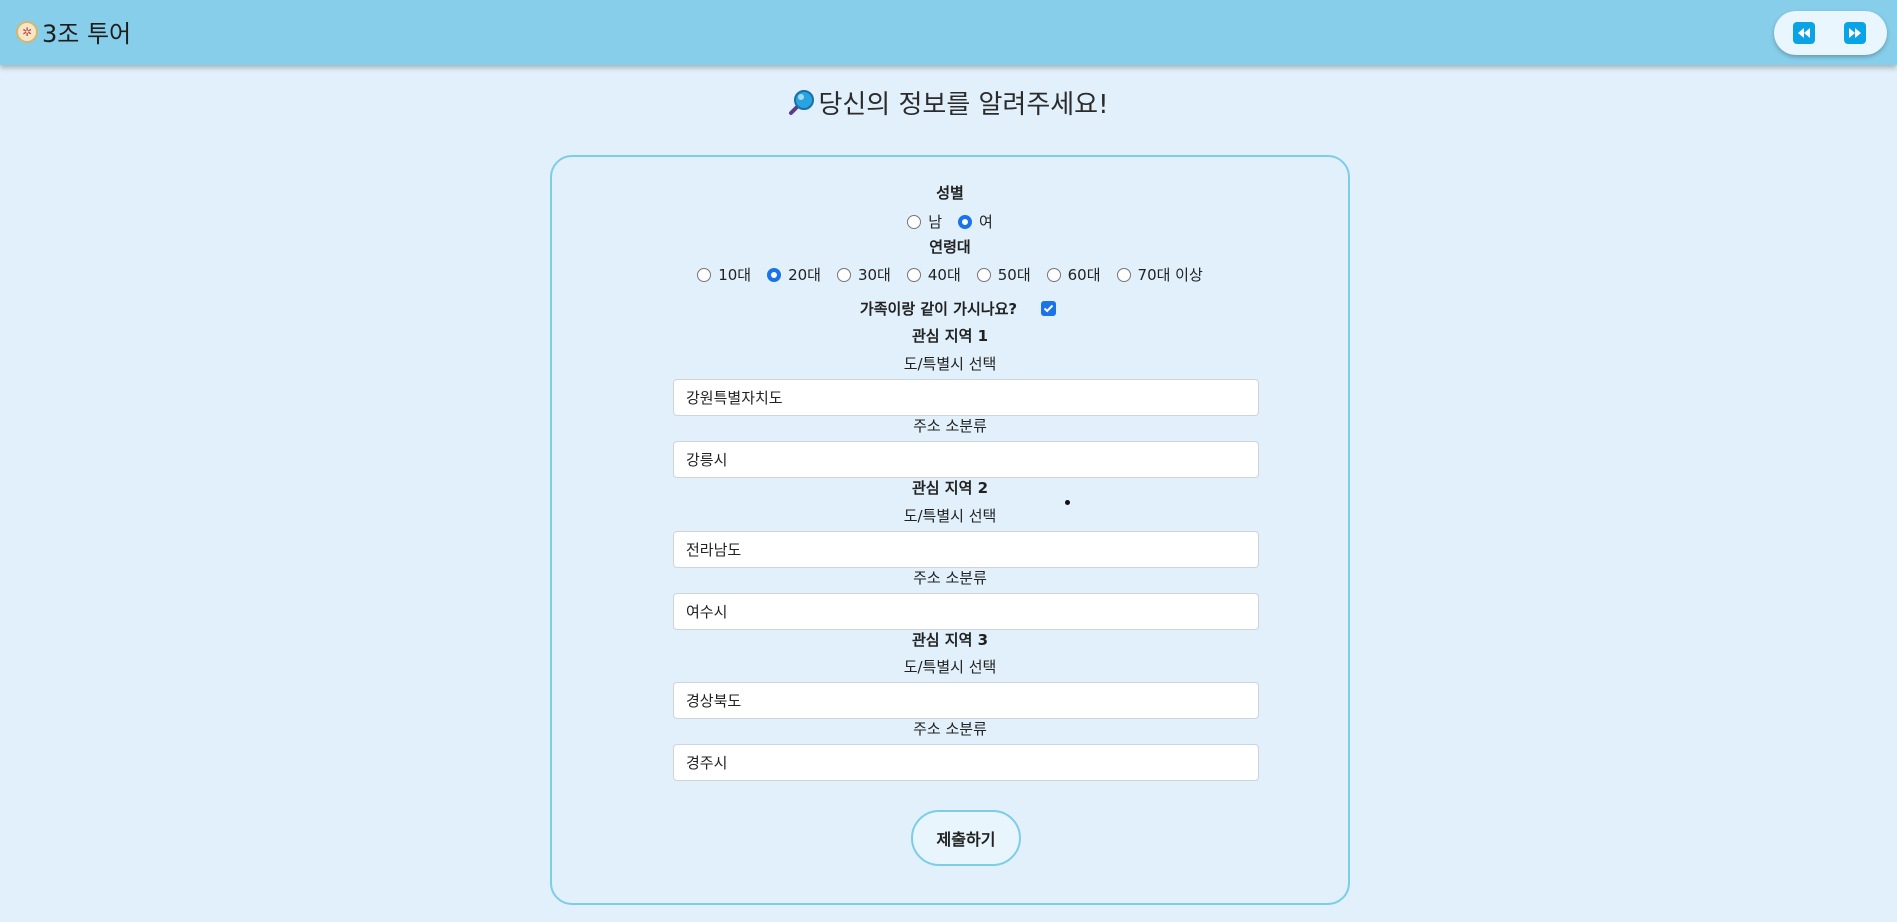 Image resolution: width=1897 pixels, height=922 pixels. Describe the element at coordinates (966, 397) in the screenshot. I see `region-1-province-select` at that location.